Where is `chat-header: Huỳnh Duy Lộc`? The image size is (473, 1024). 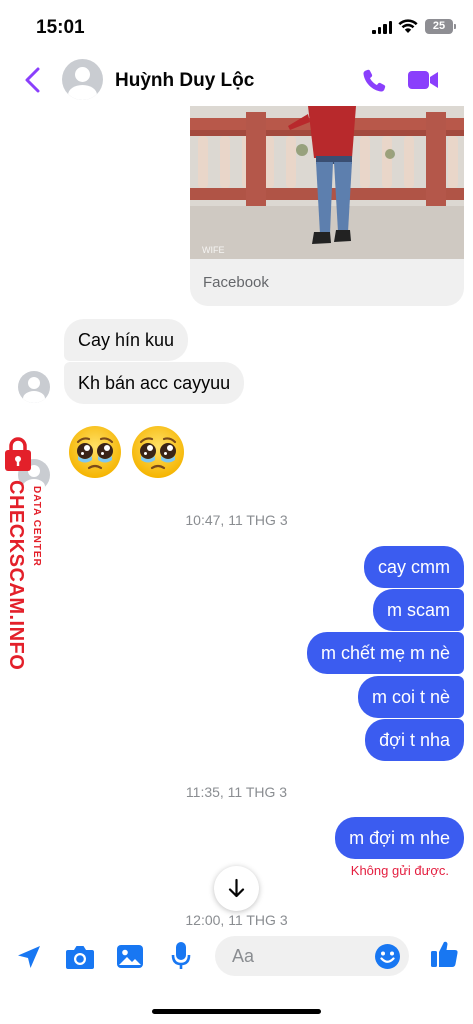
chat-header: Huỳnh Duy Lộc is located at coordinates (236, 80).